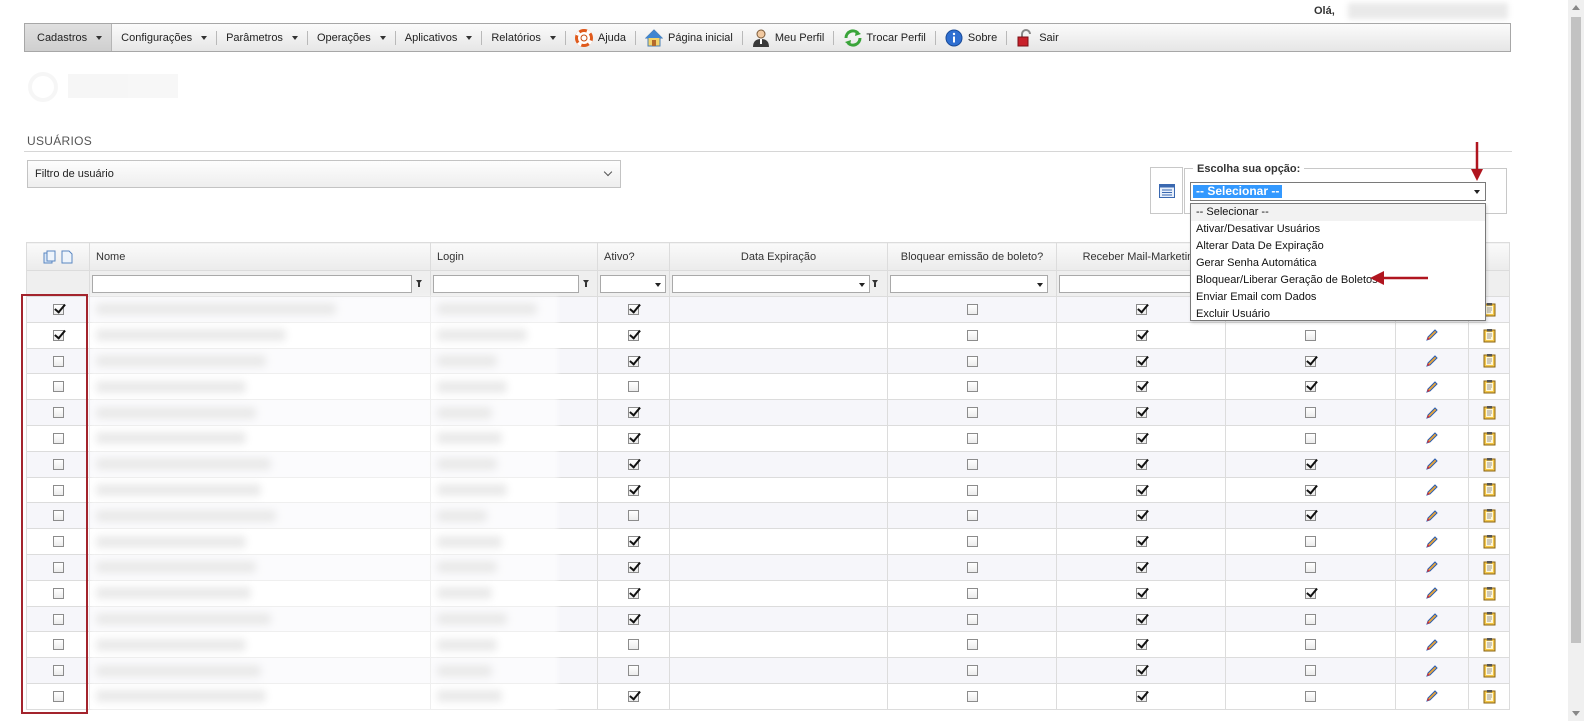 Image resolution: width=1584 pixels, height=721 pixels. I want to click on action-select: -- Selecionar --, so click(1338, 191).